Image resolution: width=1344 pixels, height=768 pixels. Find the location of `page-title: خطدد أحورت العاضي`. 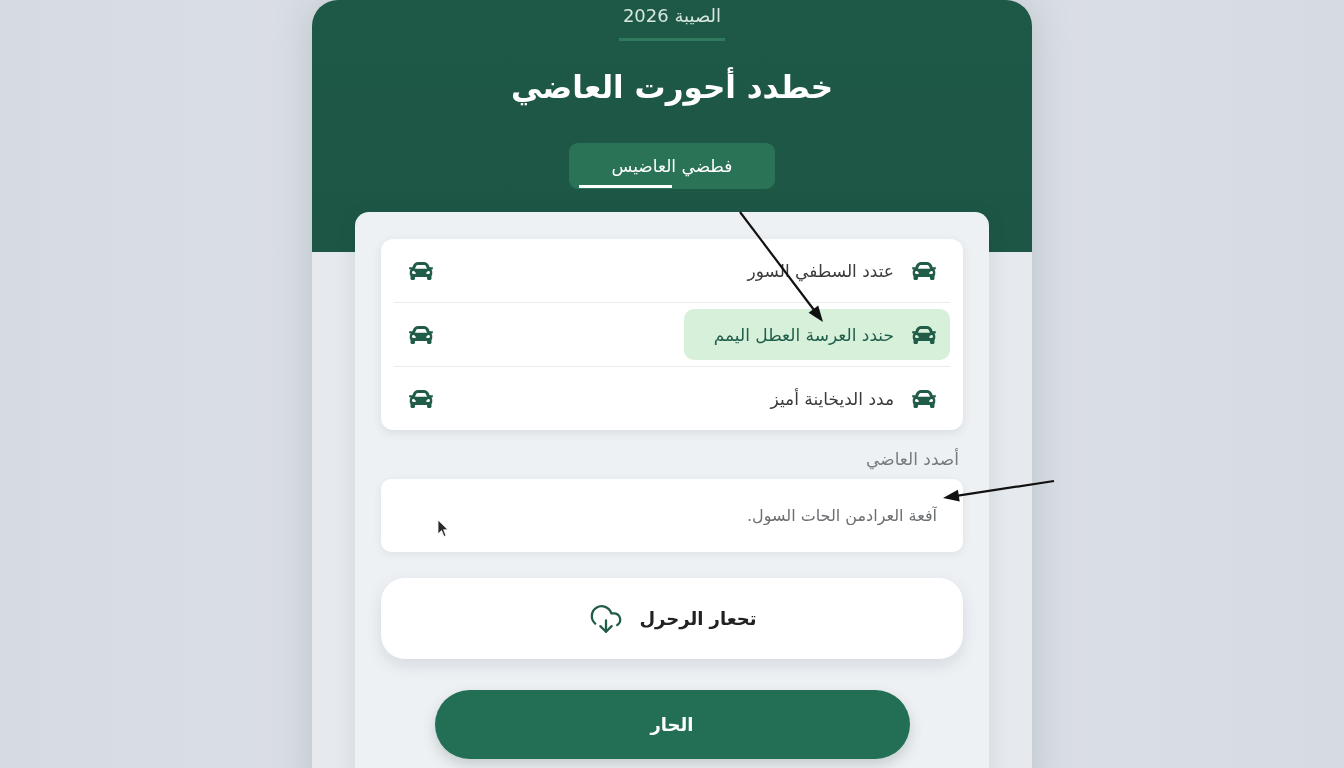

page-title: خطدد أحورت العاضي is located at coordinates (672, 87).